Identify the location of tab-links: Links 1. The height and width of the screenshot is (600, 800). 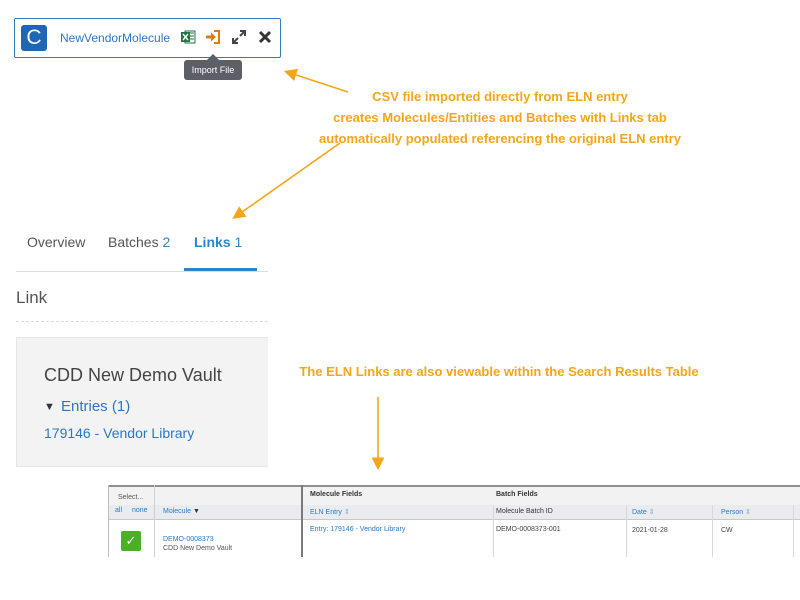
(218, 242).